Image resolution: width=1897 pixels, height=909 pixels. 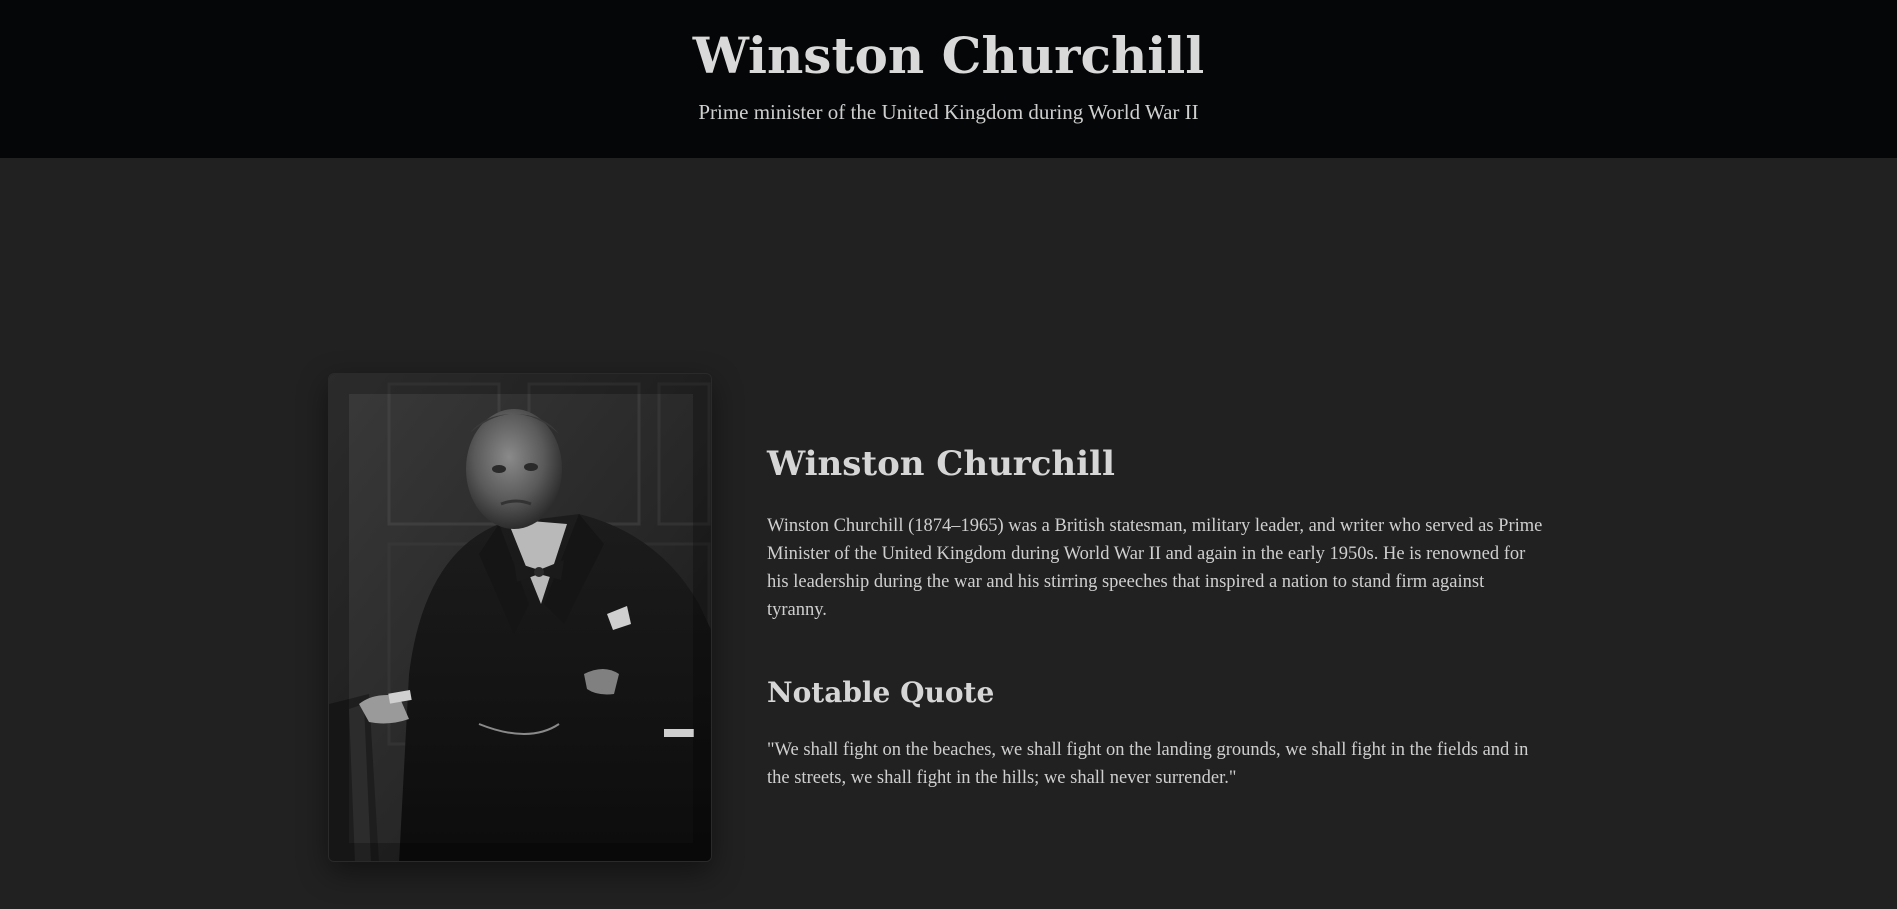 I want to click on page-title: Winston Churchill, so click(x=948, y=55).